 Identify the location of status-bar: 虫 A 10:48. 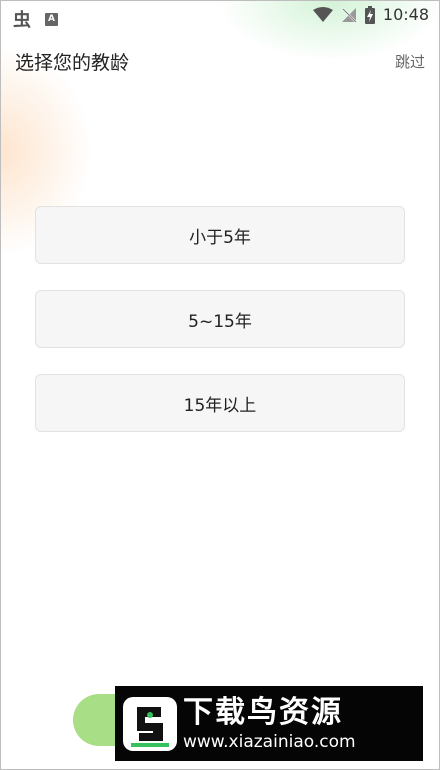
(220, 16).